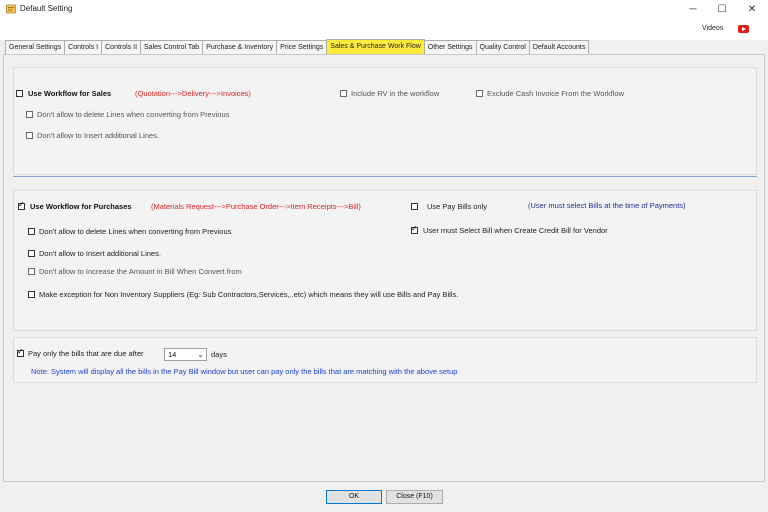 Image resolution: width=768 pixels, height=512 pixels. What do you see at coordinates (83, 47) in the screenshot?
I see `tab-controls-i: Controls I` at bounding box center [83, 47].